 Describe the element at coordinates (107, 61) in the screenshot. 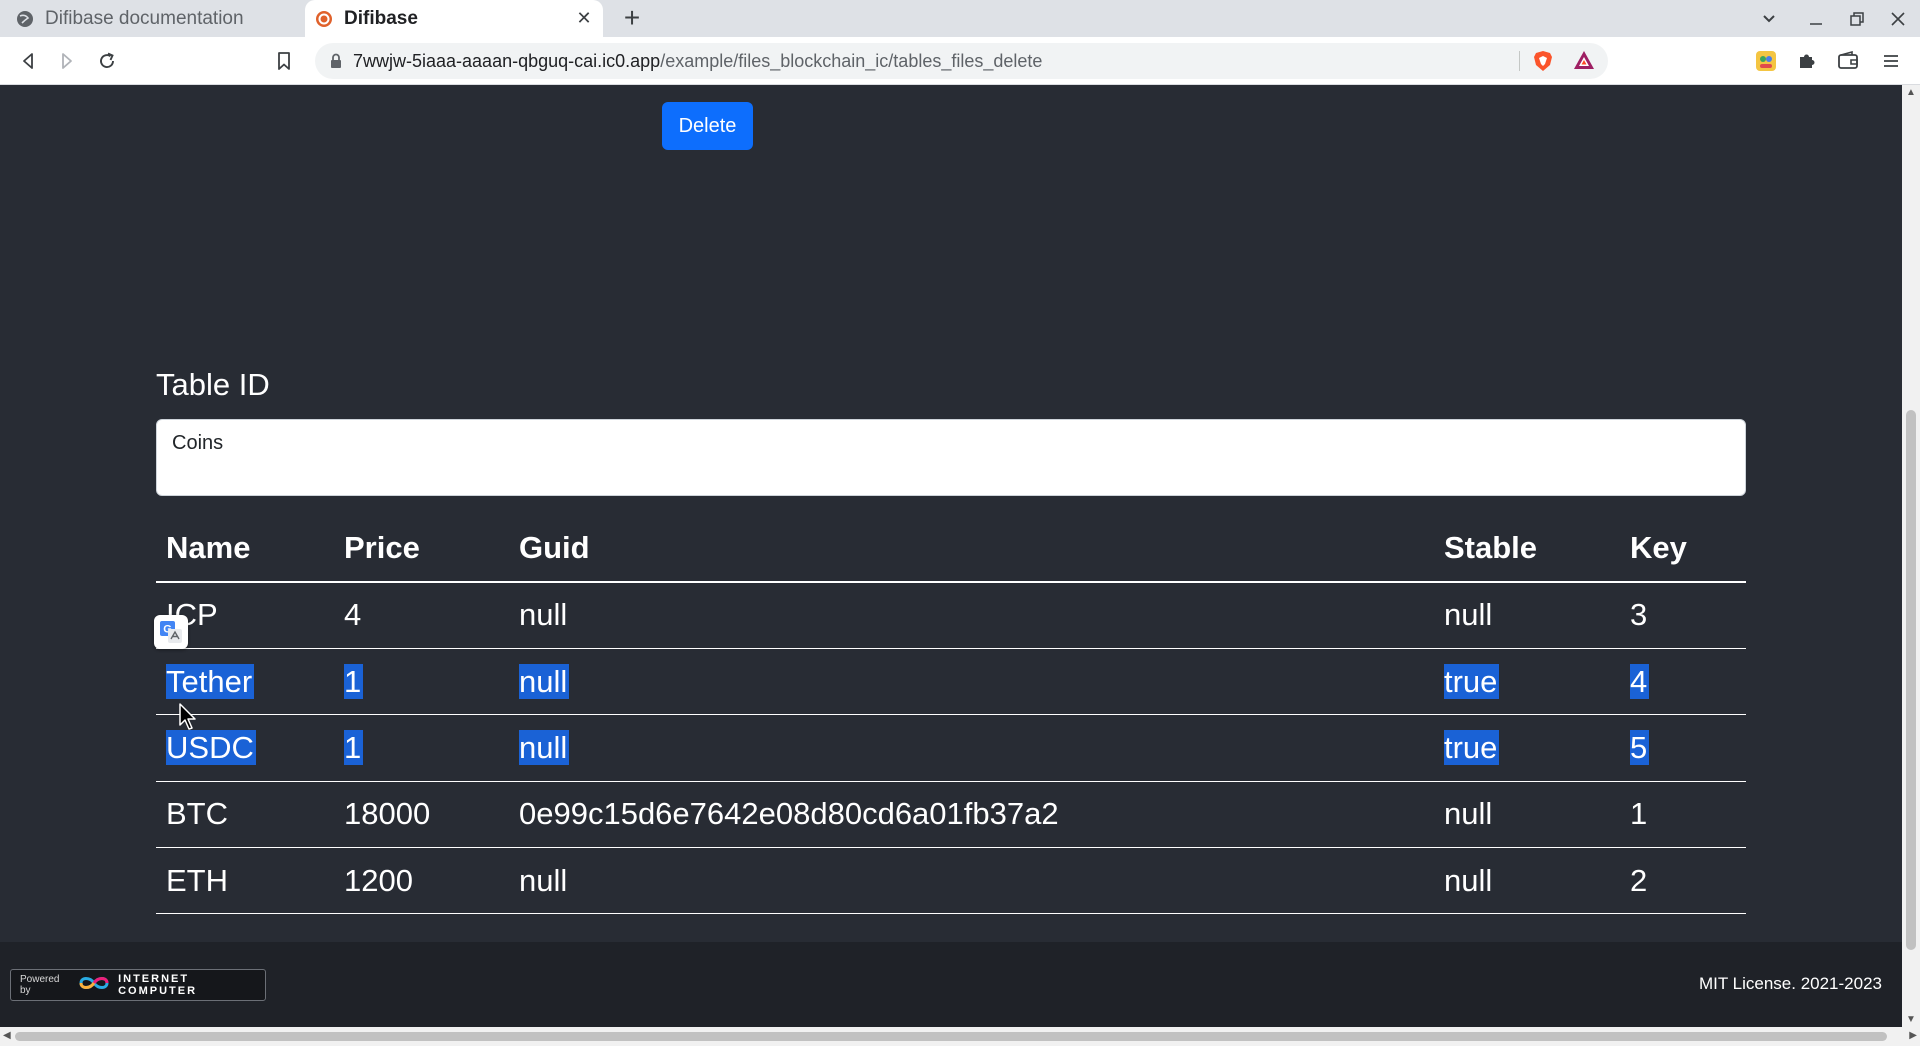

I see `reload-icon` at that location.